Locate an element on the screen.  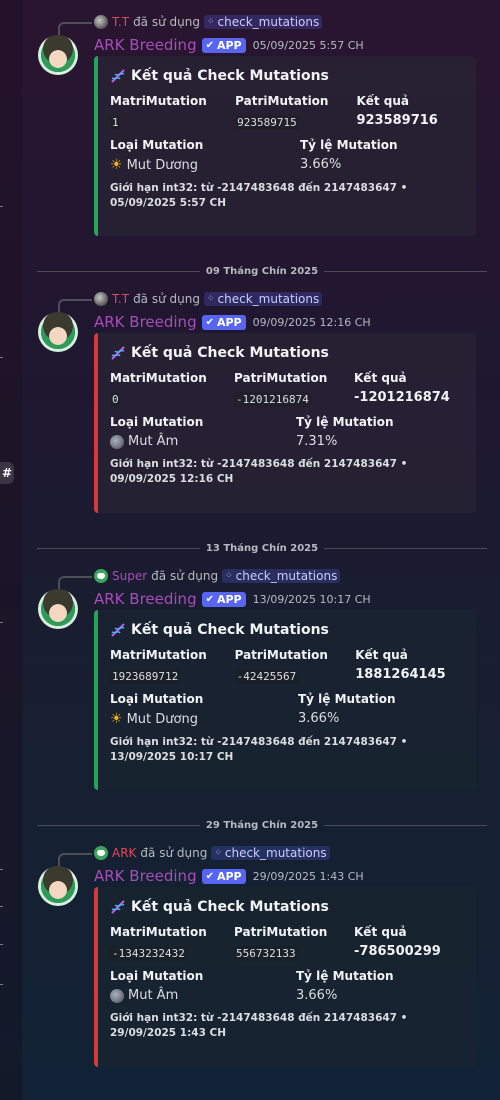
date-divider-label: 13 Tháng Chín 2025 is located at coordinates (262, 548).